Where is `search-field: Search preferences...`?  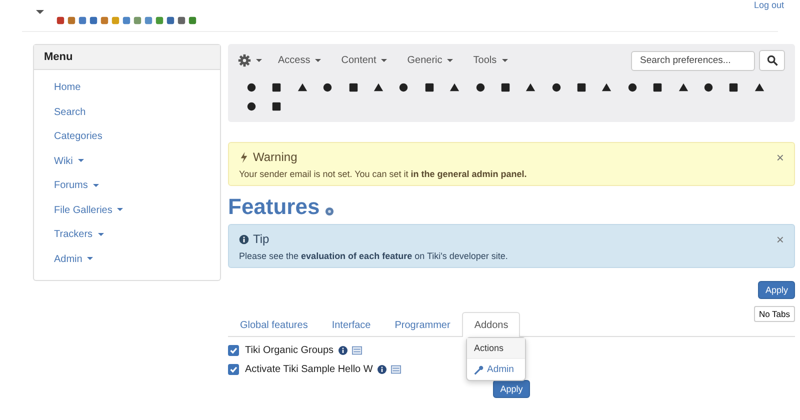
search-field: Search preferences... is located at coordinates (693, 60).